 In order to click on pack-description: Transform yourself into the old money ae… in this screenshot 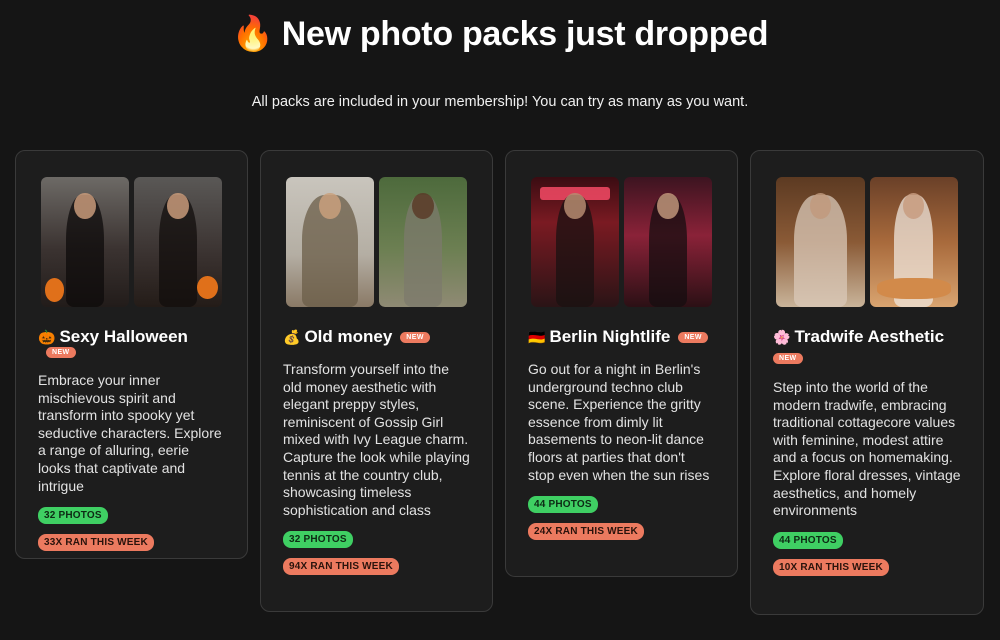, I will do `click(376, 439)`.